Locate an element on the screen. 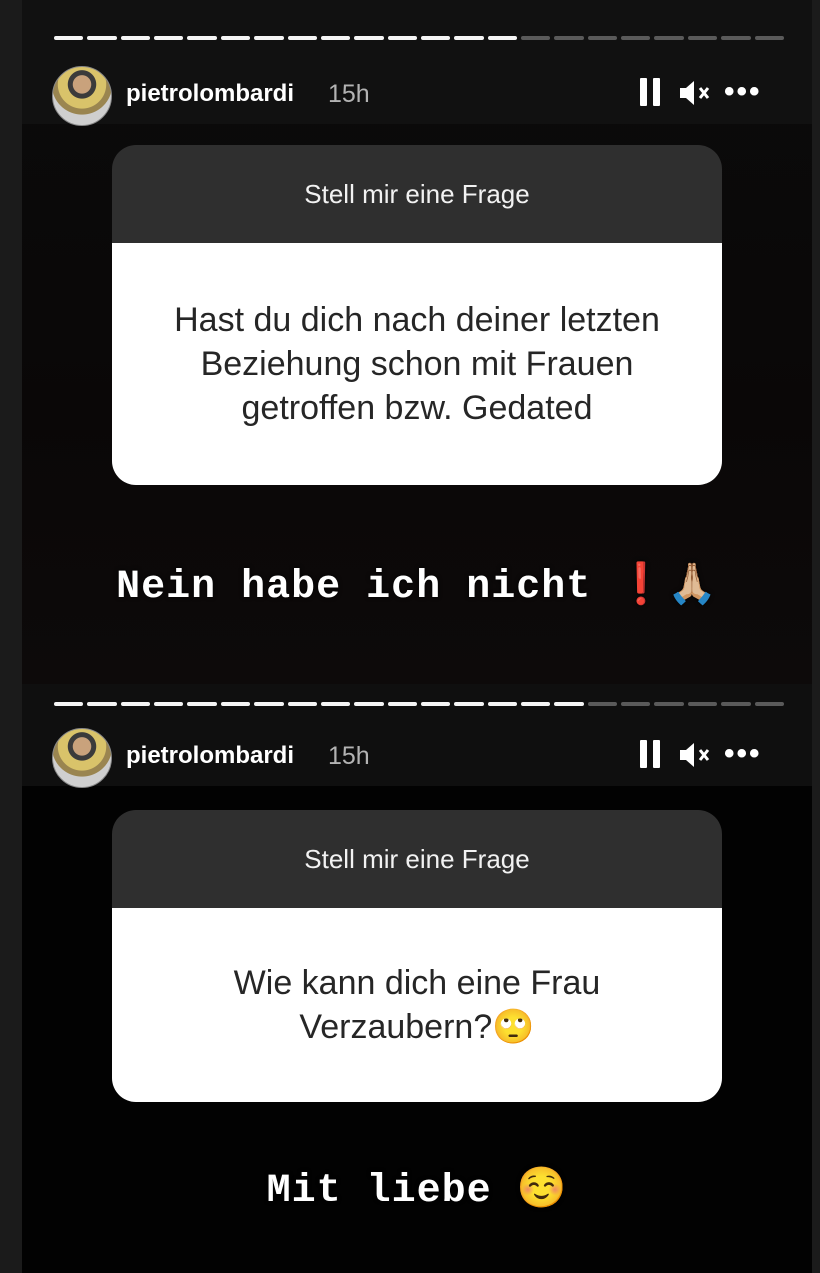 Image resolution: width=820 pixels, height=1273 pixels. question-text-container: Wie kann dich eine Frau Verzaubern?🙄 is located at coordinates (417, 1005).